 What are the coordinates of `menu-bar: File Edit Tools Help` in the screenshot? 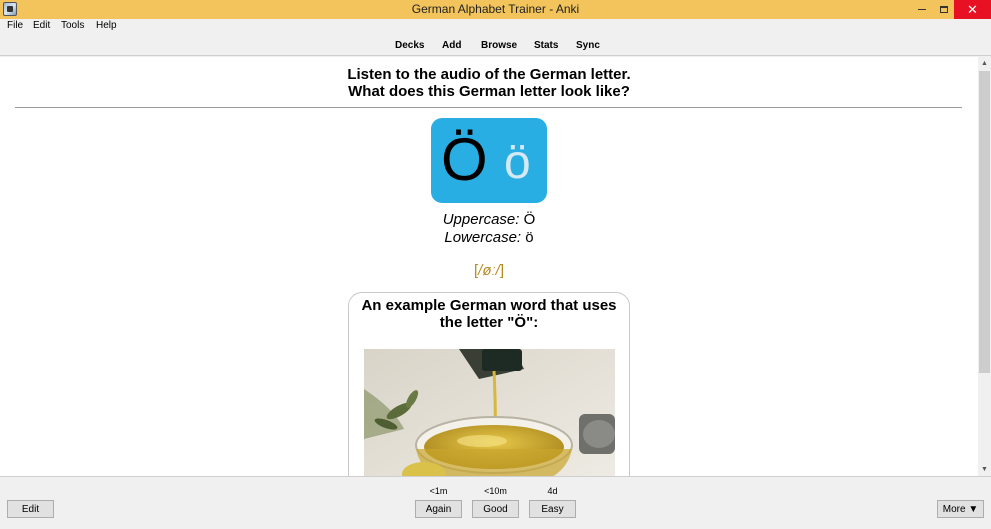 It's located at (495, 26).